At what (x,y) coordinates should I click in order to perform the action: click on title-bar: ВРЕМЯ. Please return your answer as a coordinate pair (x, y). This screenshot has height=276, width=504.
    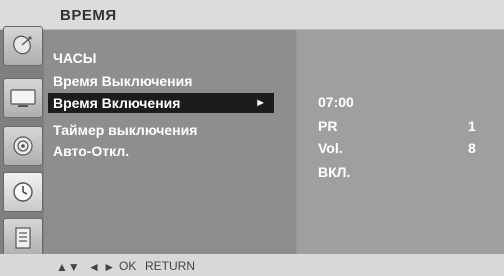
    Looking at the image, I should click on (252, 15).